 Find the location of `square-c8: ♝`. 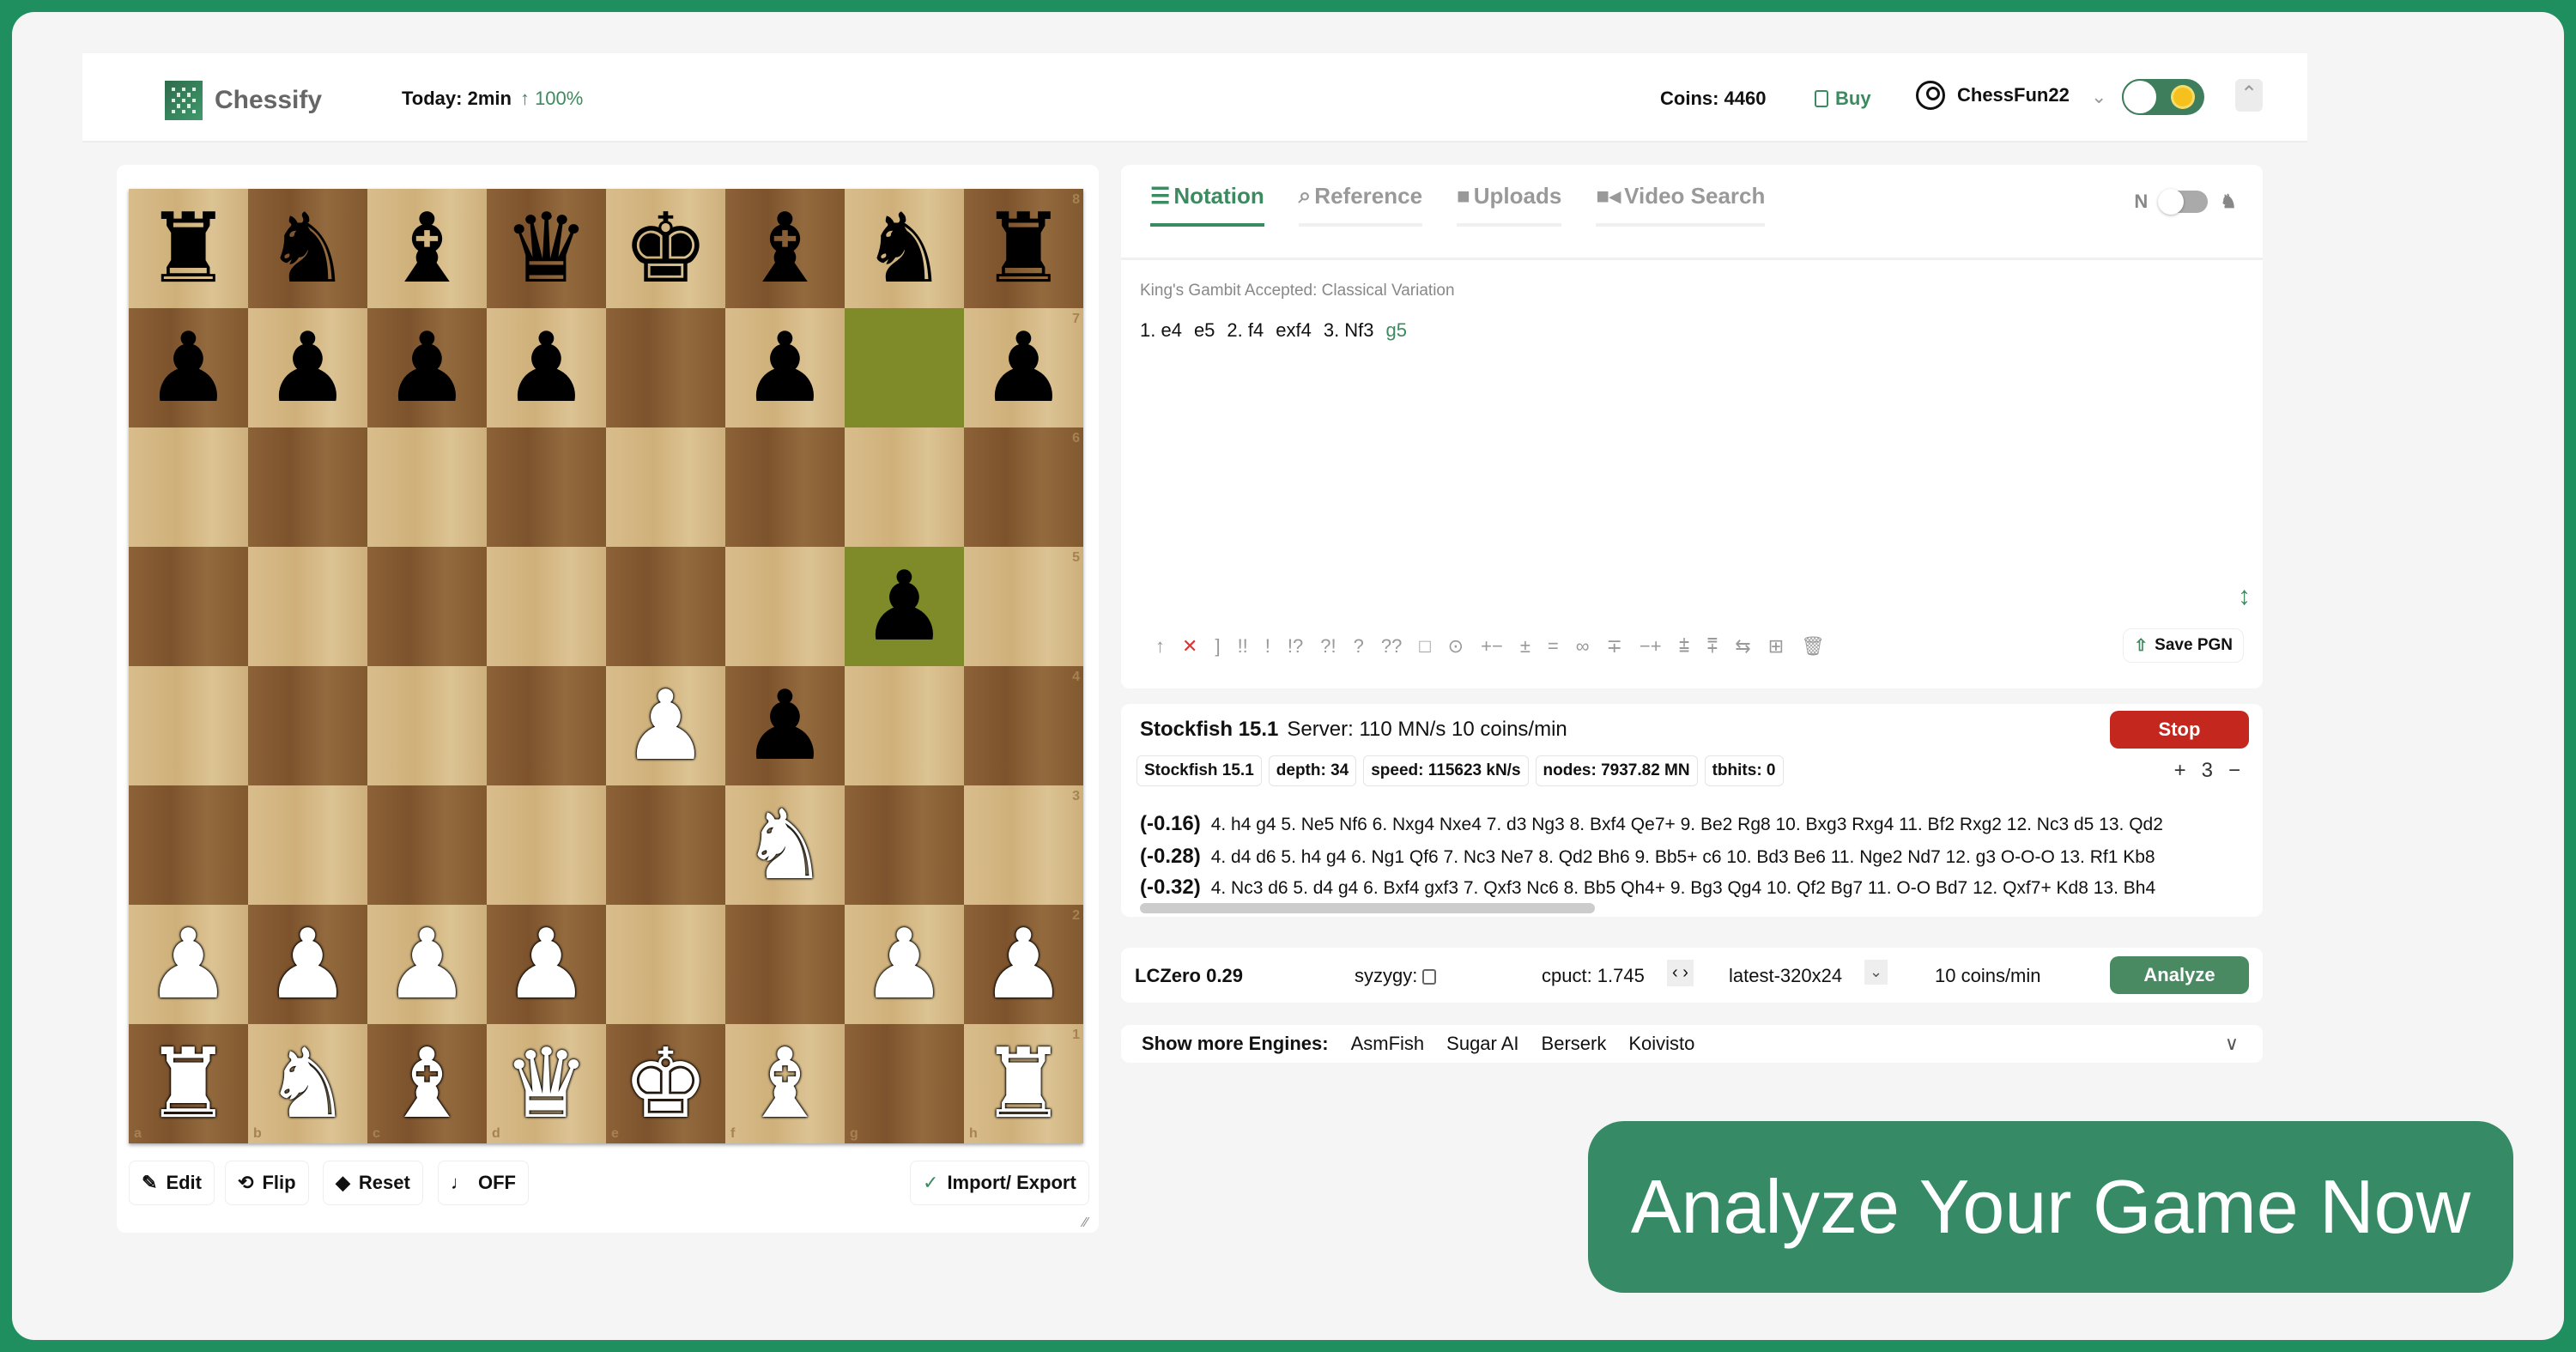

square-c8: ♝ is located at coordinates (427, 248).